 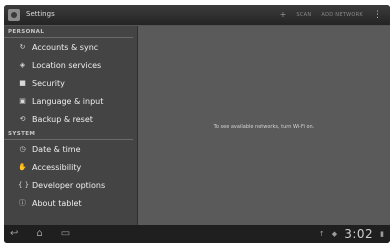 I want to click on recent-apps-icon: ▭, so click(x=65, y=234).